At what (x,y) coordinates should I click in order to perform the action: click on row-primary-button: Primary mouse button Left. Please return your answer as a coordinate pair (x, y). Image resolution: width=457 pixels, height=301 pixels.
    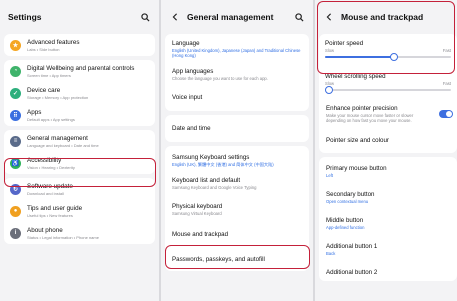
    Looking at the image, I should click on (388, 170).